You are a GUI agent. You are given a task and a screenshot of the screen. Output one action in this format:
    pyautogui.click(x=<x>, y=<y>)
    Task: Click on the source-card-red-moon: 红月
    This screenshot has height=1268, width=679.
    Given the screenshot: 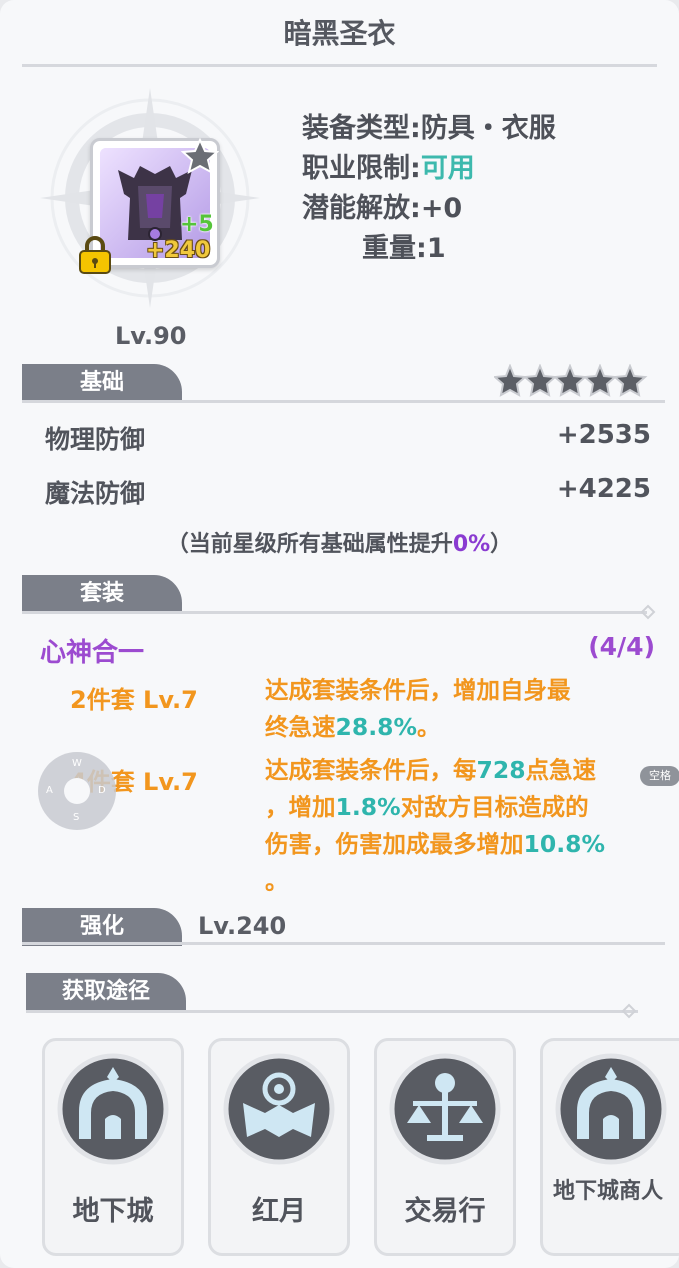 What is the action you would take?
    pyautogui.click(x=279, y=1147)
    